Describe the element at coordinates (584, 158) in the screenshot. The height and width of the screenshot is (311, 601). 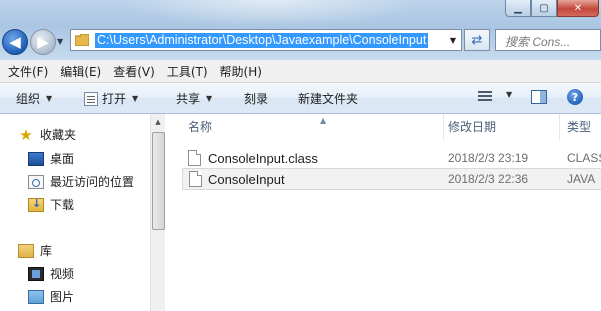
I see `file-type: CLASS` at that location.